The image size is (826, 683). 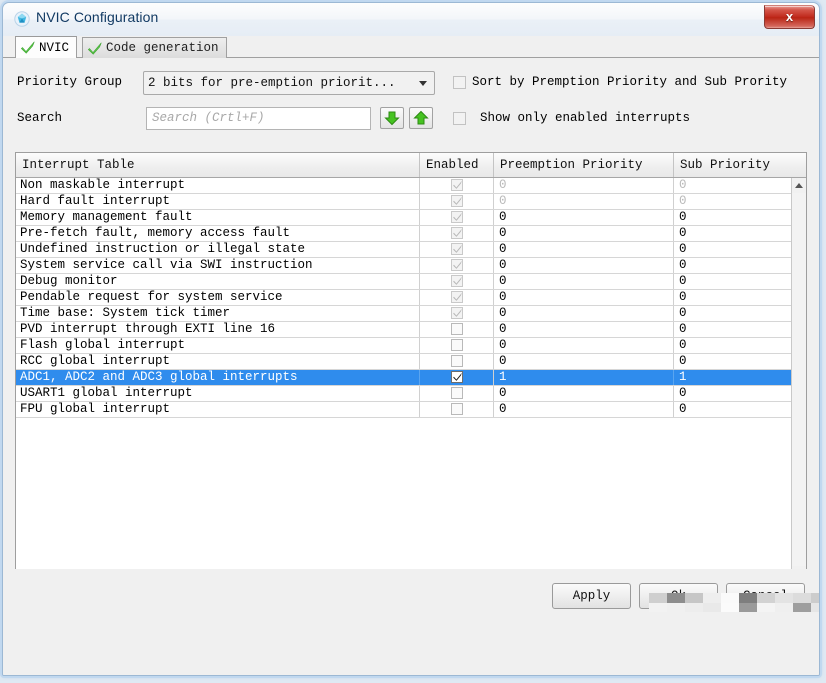 What do you see at coordinates (218, 265) in the screenshot?
I see `cell-interrupt-name: System service call via SWI instruction` at bounding box center [218, 265].